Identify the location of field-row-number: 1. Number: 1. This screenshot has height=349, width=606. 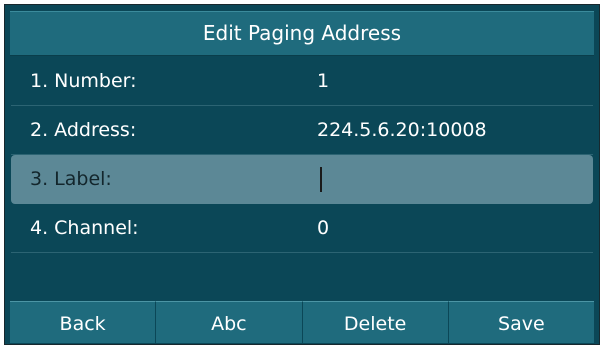
(302, 81).